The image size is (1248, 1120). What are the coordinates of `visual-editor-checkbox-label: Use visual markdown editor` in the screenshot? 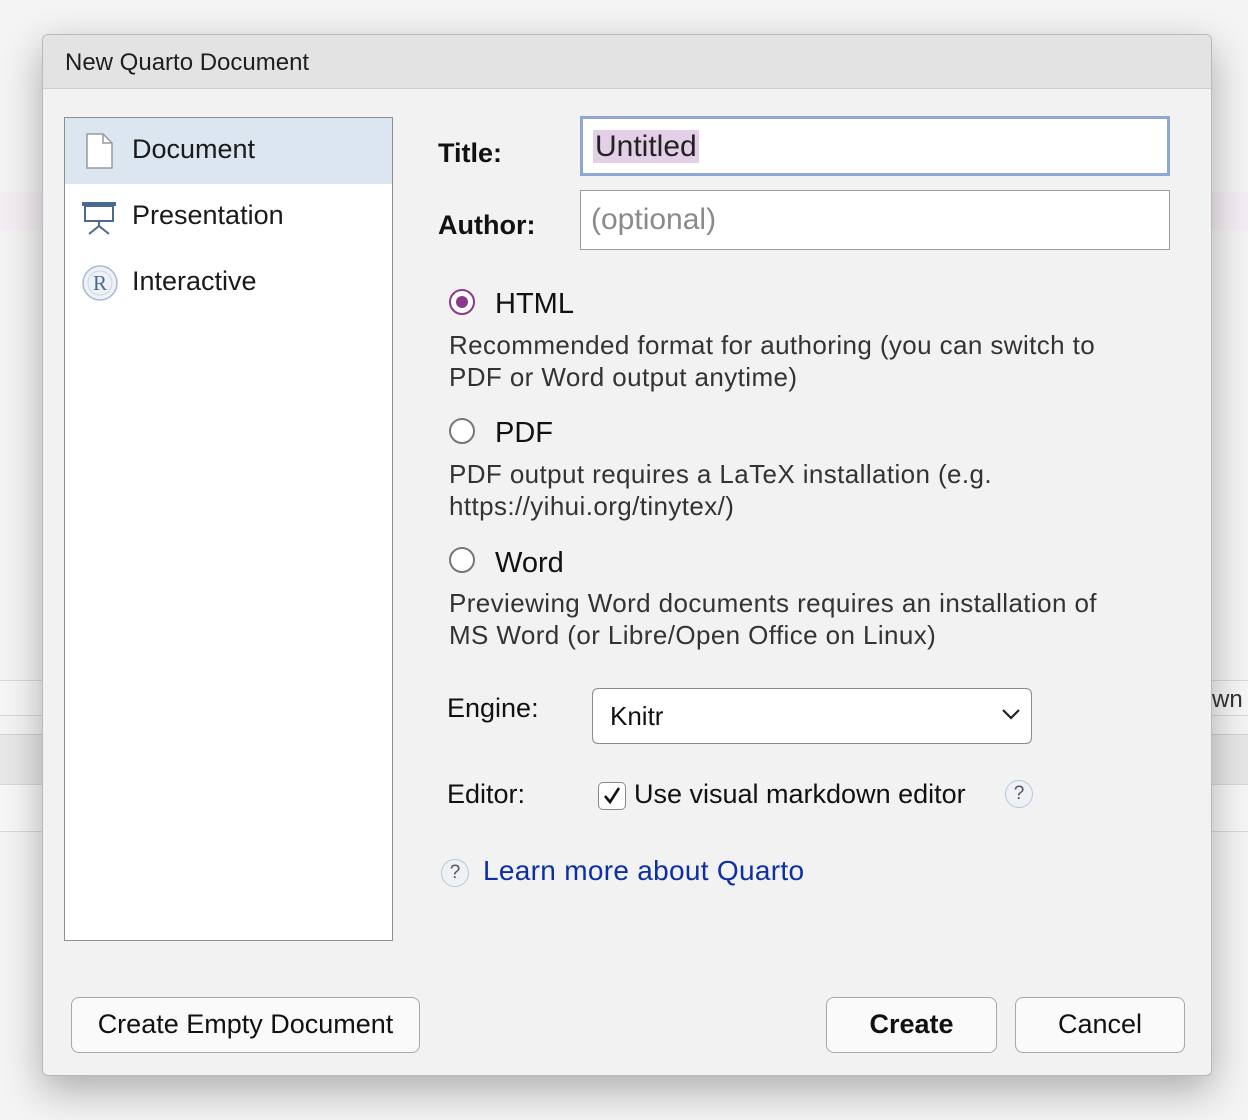 It's located at (800, 794).